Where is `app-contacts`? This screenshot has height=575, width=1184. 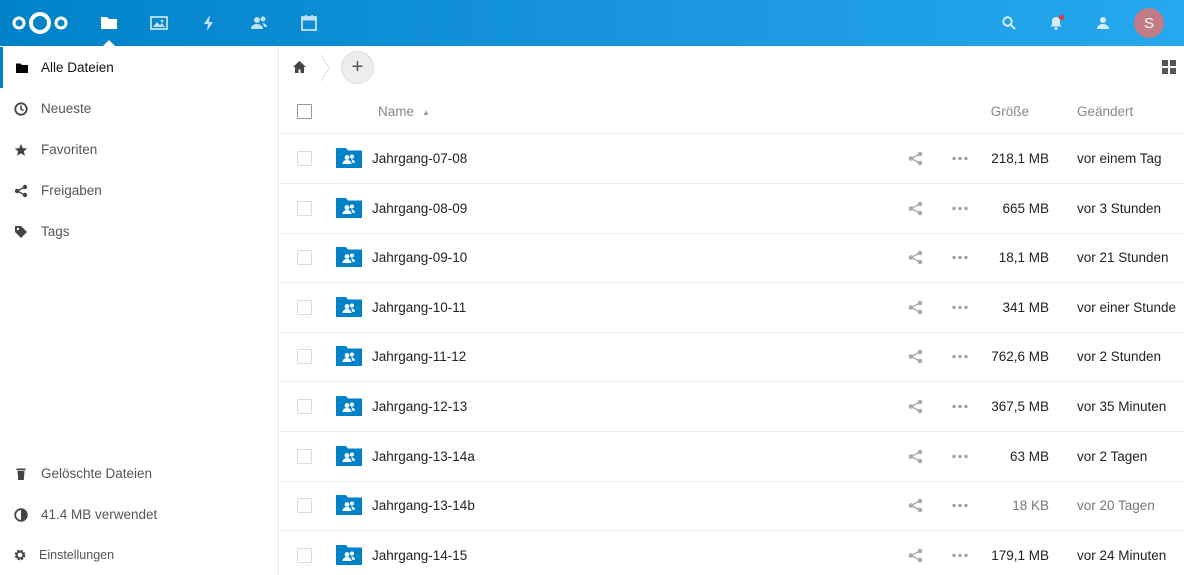
app-contacts is located at coordinates (259, 23).